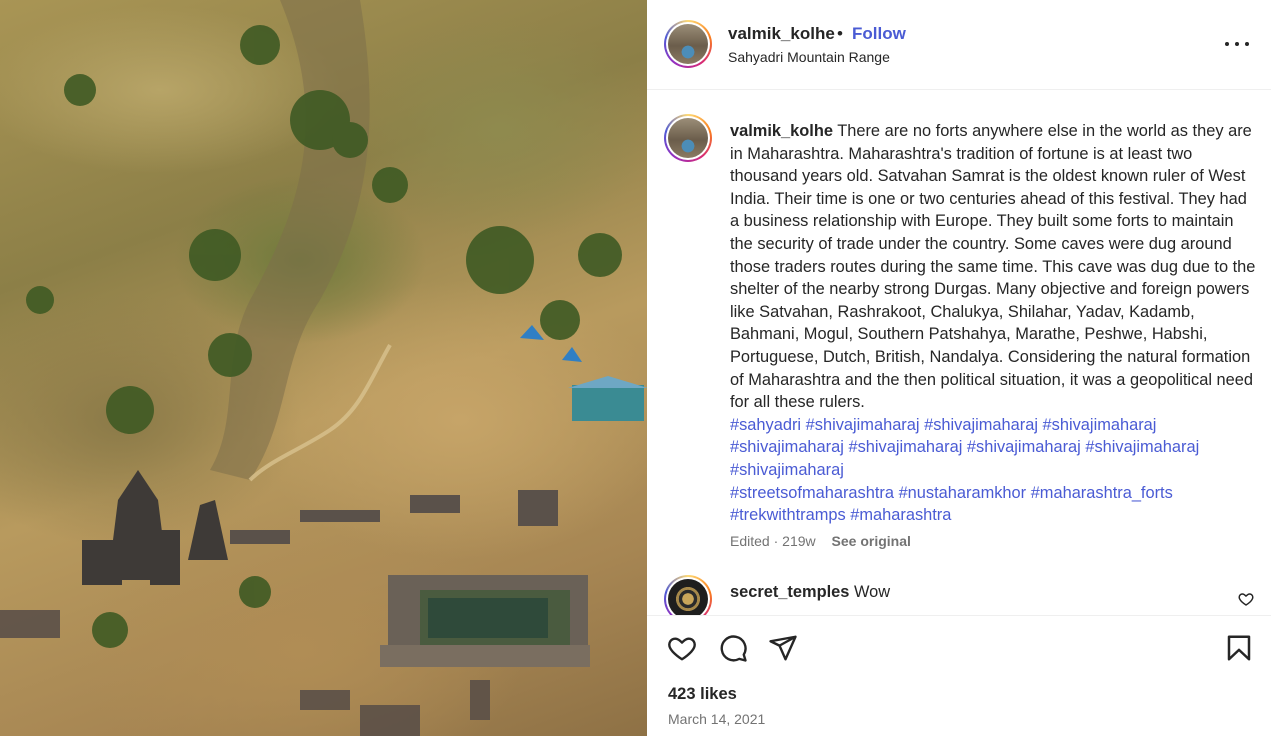 The height and width of the screenshot is (736, 1271). Describe the element at coordinates (781, 34) in the screenshot. I see `author-username: valmik_kolhe` at that location.